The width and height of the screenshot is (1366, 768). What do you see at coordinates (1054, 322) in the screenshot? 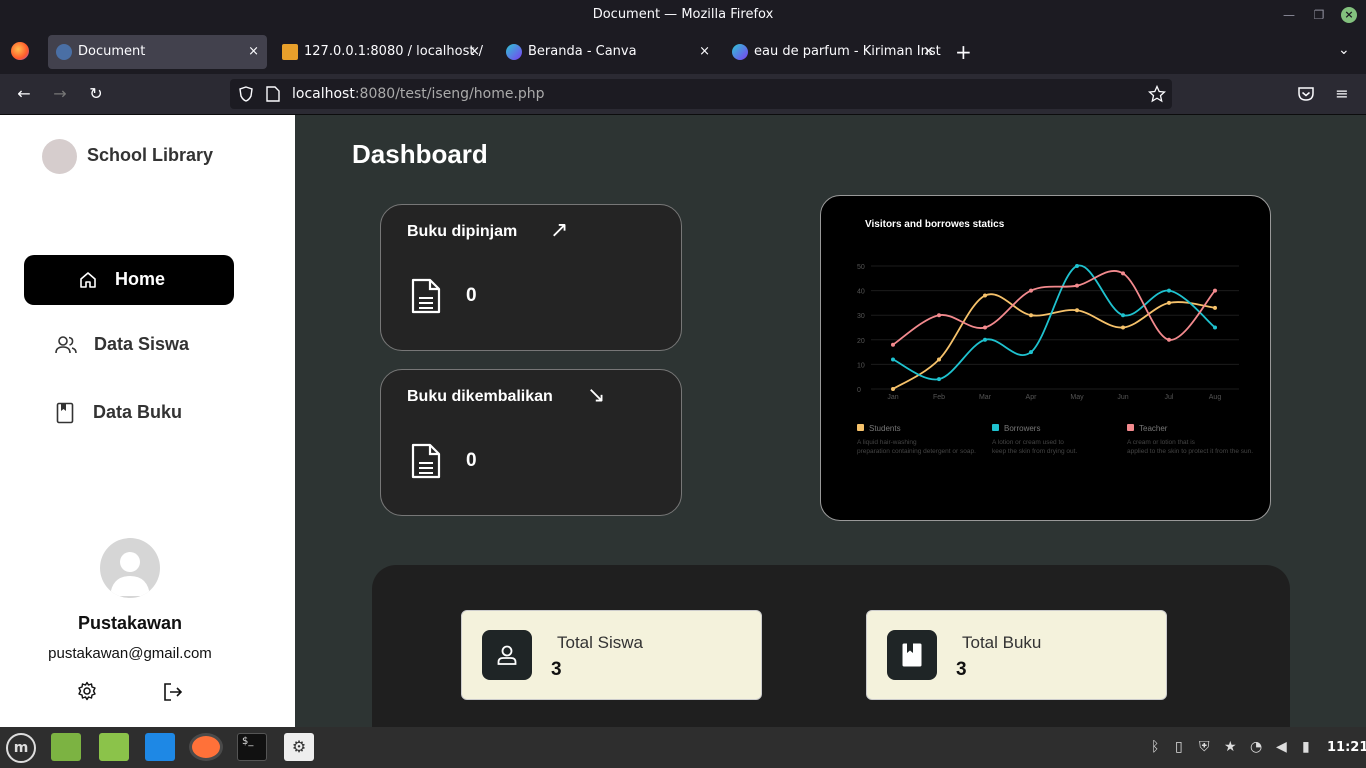
I see `series-line-borrowers` at bounding box center [1054, 322].